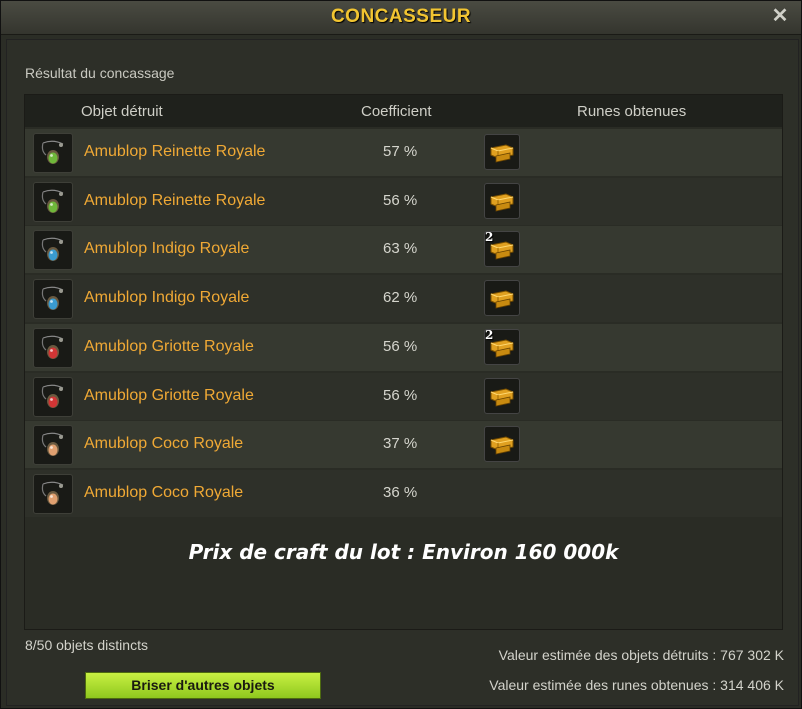  What do you see at coordinates (122, 111) in the screenshot?
I see `header-object: Objet détruit` at bounding box center [122, 111].